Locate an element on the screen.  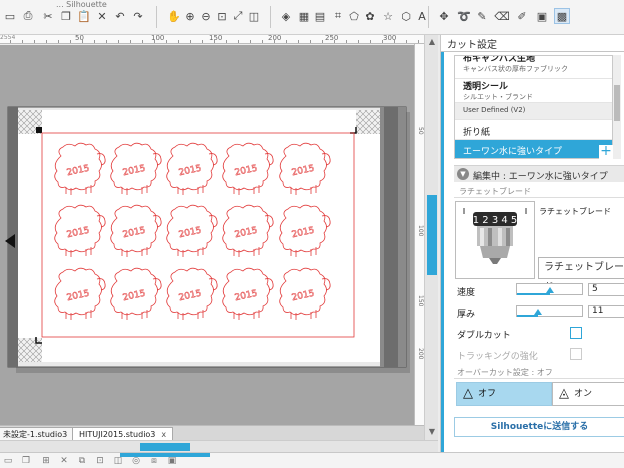
fit-icon: ⤢ is located at coordinates (238, 16).